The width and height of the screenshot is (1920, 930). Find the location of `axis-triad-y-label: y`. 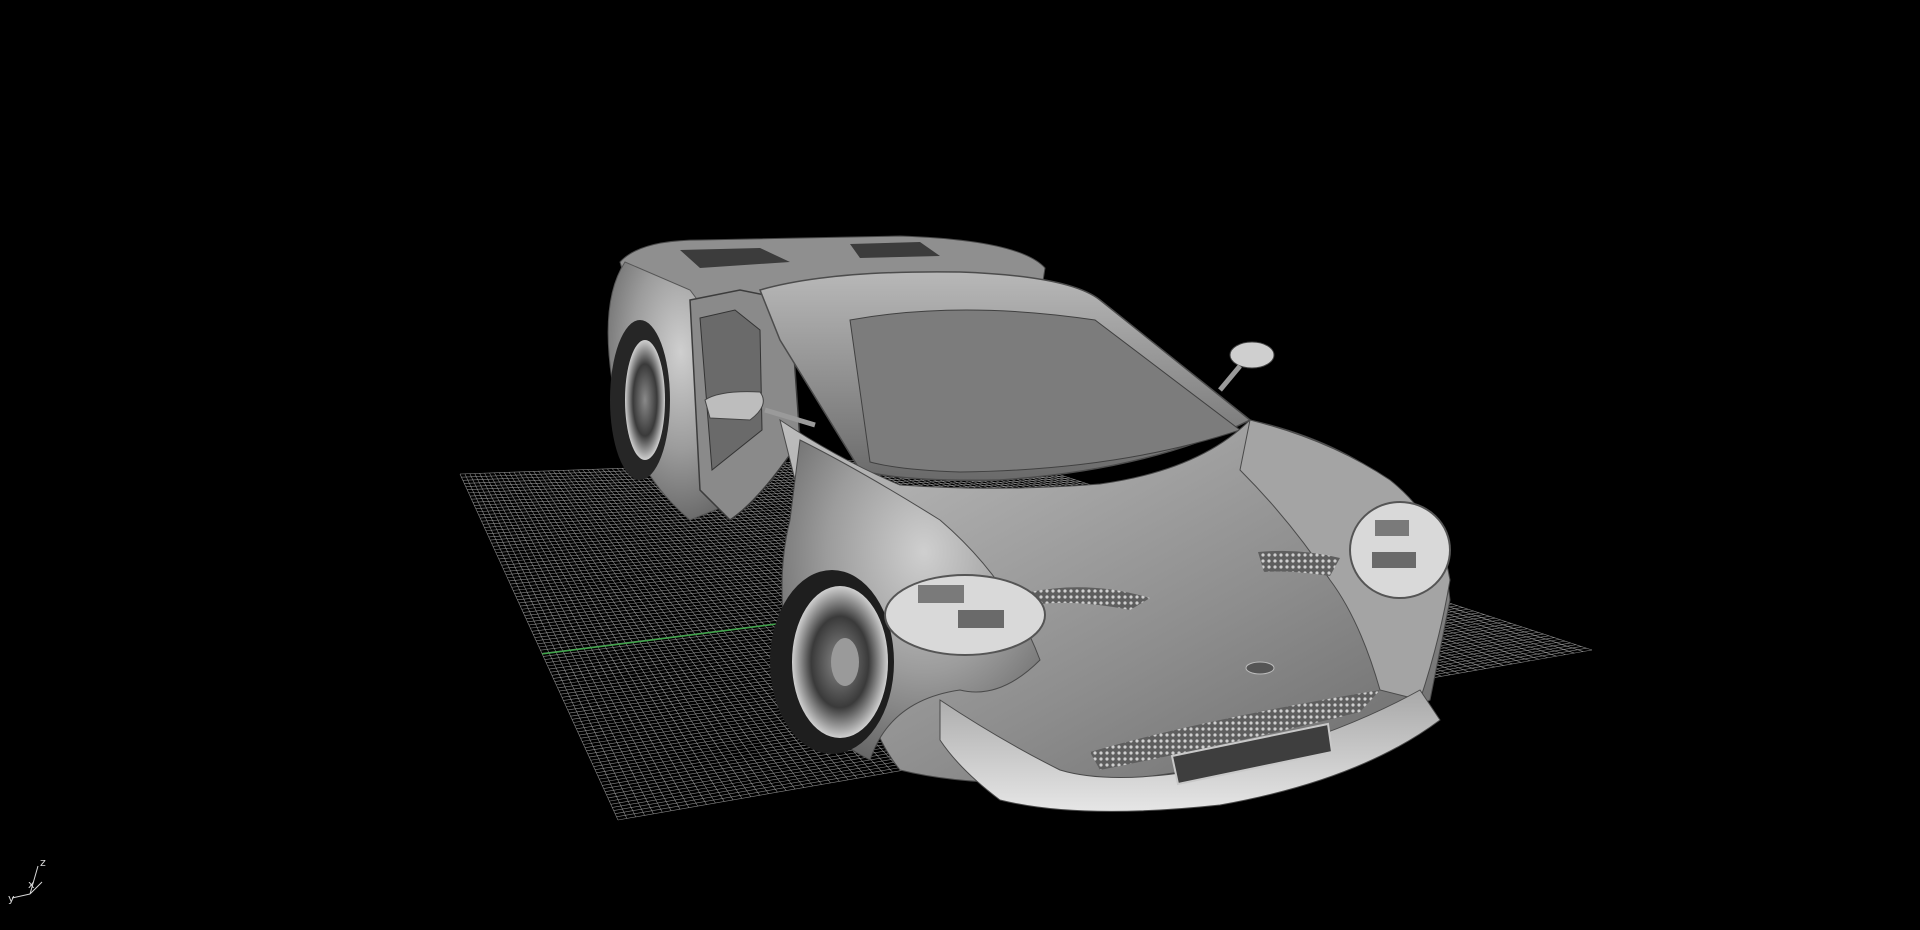

axis-triad-y-label: y is located at coordinates (11, 898).